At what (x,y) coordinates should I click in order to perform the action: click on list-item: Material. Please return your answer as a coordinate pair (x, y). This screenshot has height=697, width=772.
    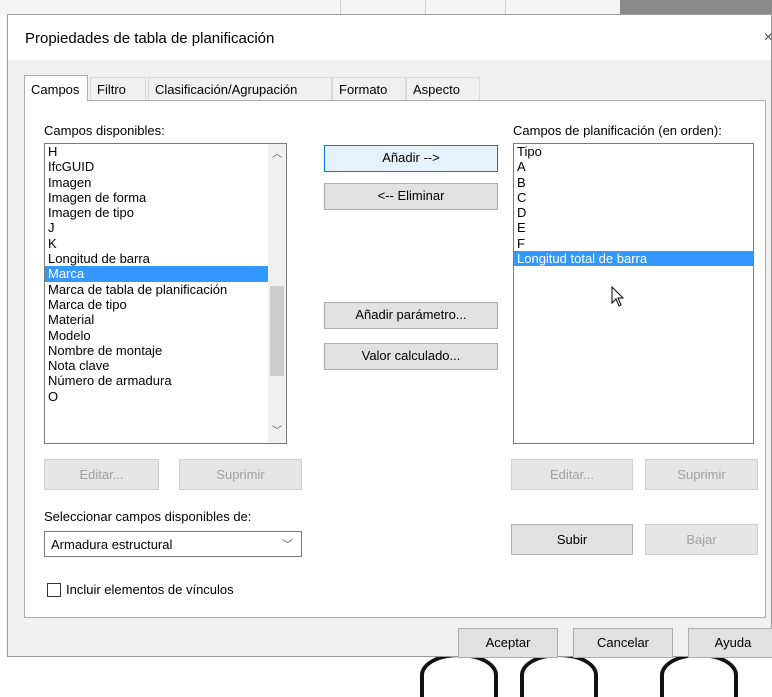
    Looking at the image, I should click on (165, 319).